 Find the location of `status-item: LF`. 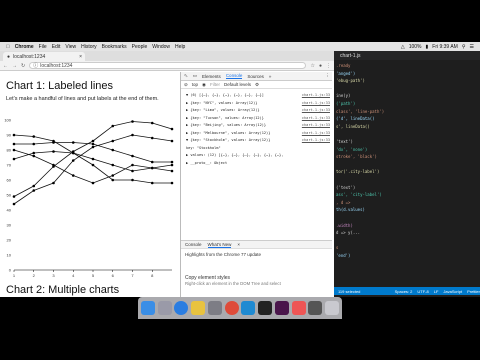

status-item: LF is located at coordinates (436, 291).